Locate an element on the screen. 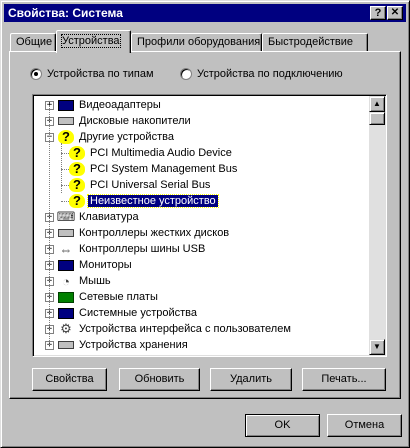  tree-item-label: Дисковые накопители is located at coordinates (135, 121).